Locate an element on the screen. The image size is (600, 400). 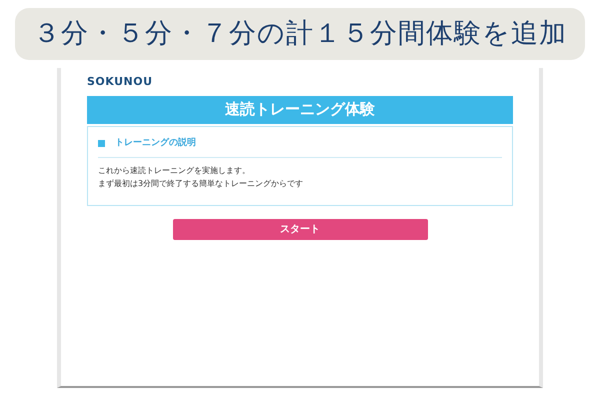
square-icon is located at coordinates (101, 143).